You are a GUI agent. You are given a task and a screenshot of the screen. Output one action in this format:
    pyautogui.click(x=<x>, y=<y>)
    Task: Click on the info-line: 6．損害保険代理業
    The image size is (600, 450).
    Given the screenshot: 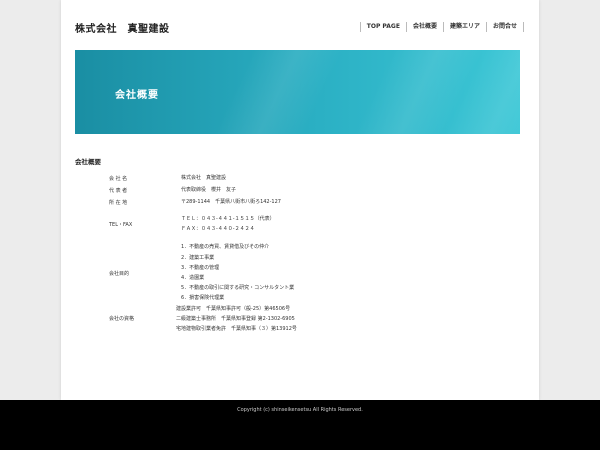 What is the action you would take?
    pyautogui.click(x=203, y=298)
    